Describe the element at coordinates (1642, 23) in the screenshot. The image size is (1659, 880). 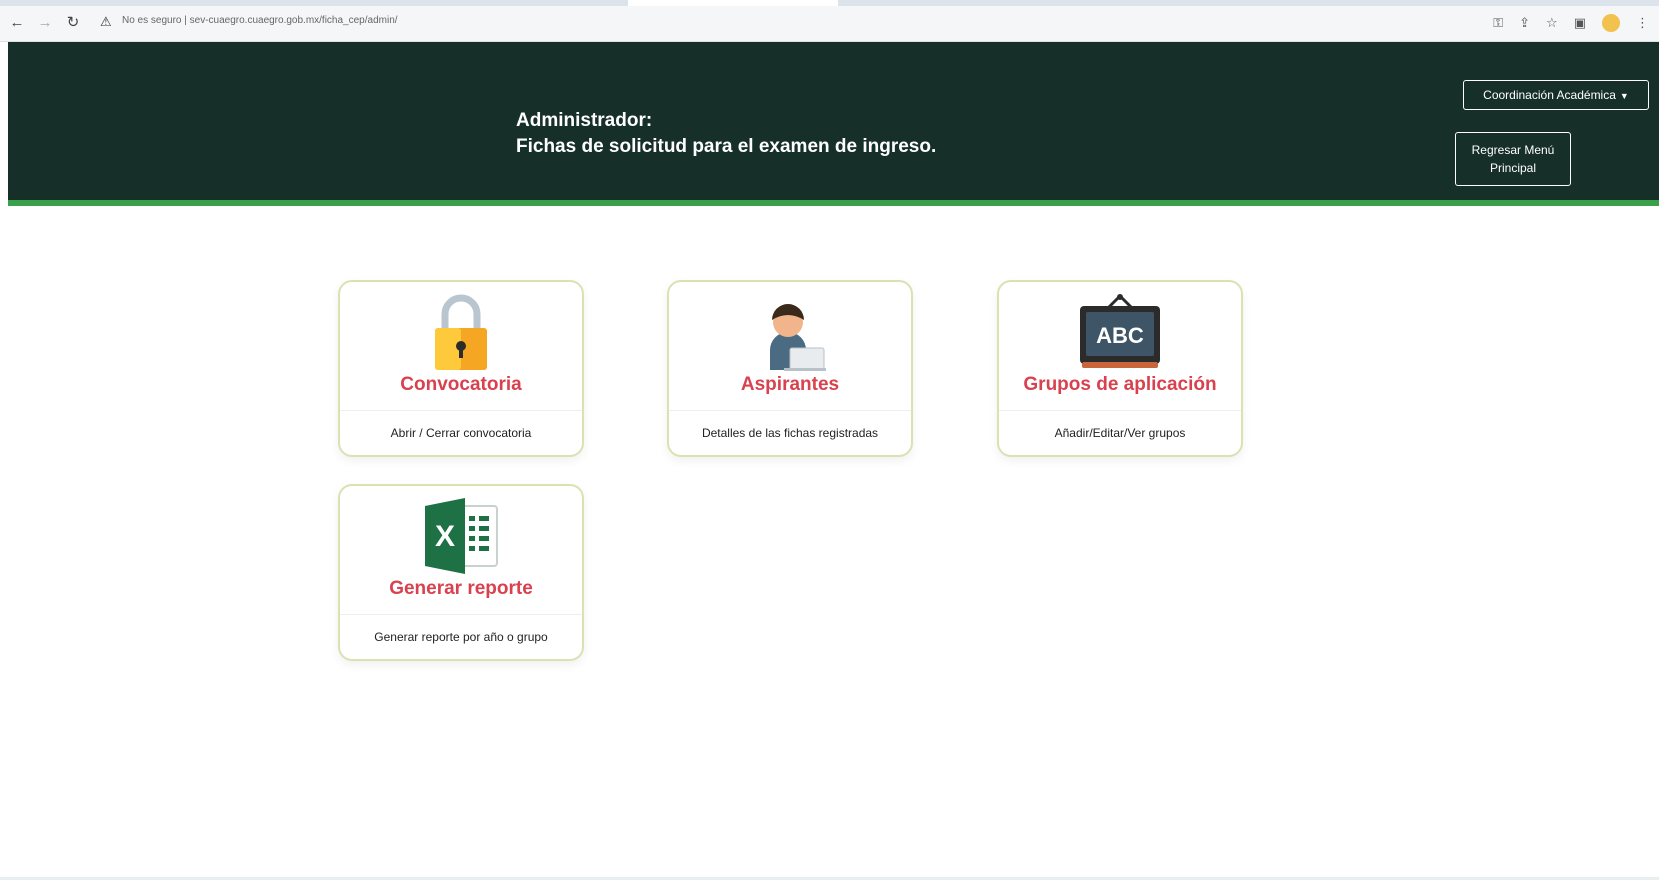
I see `menu-dots-icon: ⋮` at that location.